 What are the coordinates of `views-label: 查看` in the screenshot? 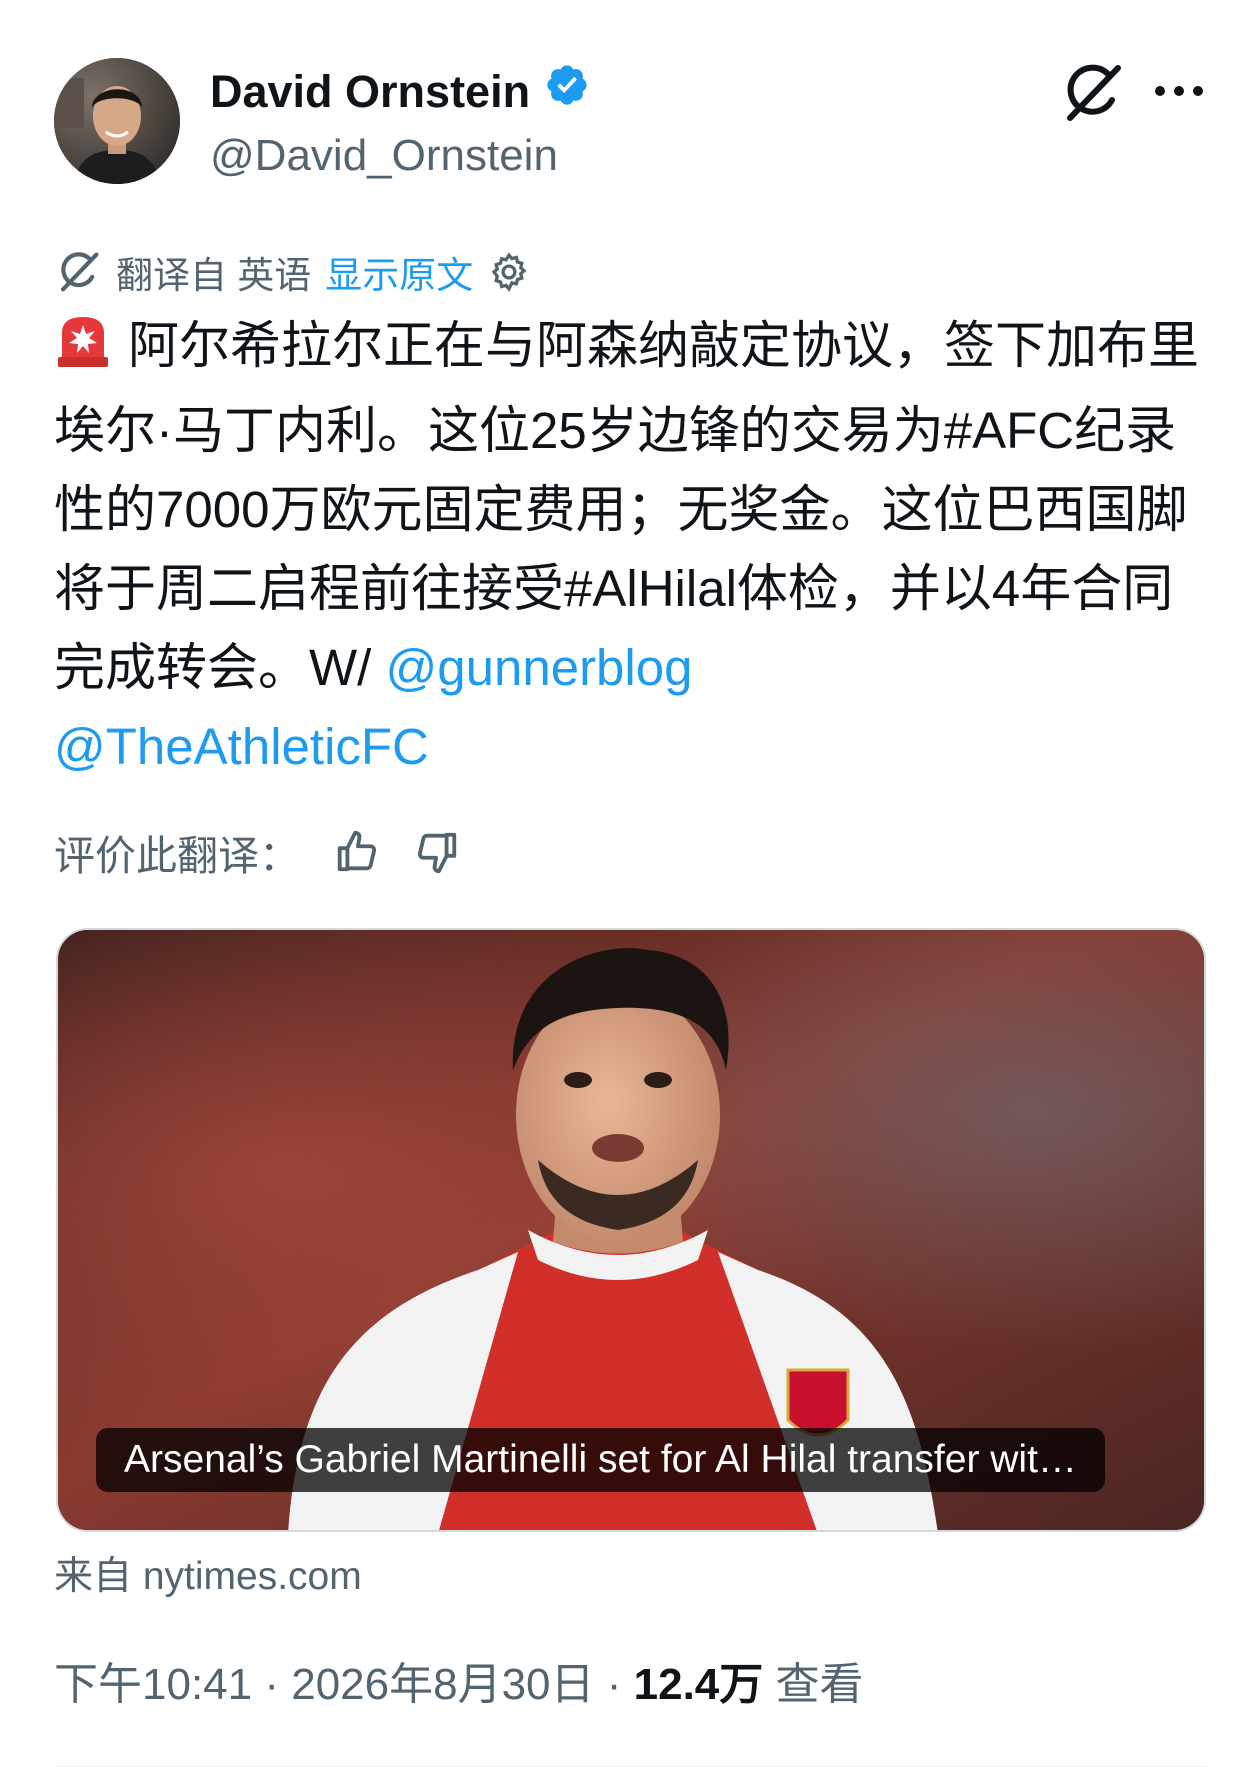 It's located at (813, 1684).